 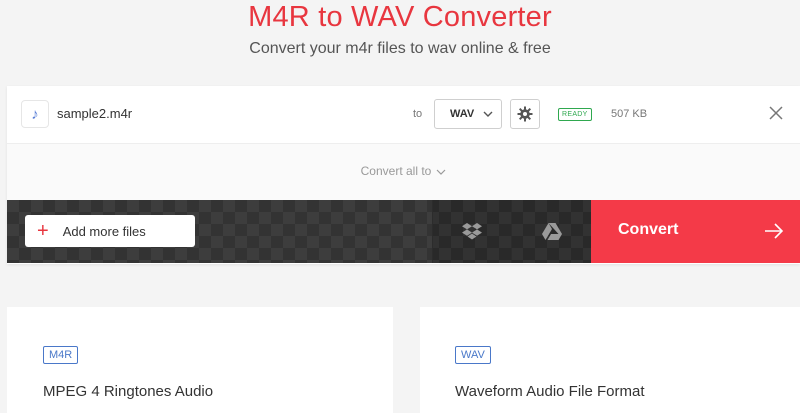 I want to click on file-size: 507 KB, so click(x=629, y=114).